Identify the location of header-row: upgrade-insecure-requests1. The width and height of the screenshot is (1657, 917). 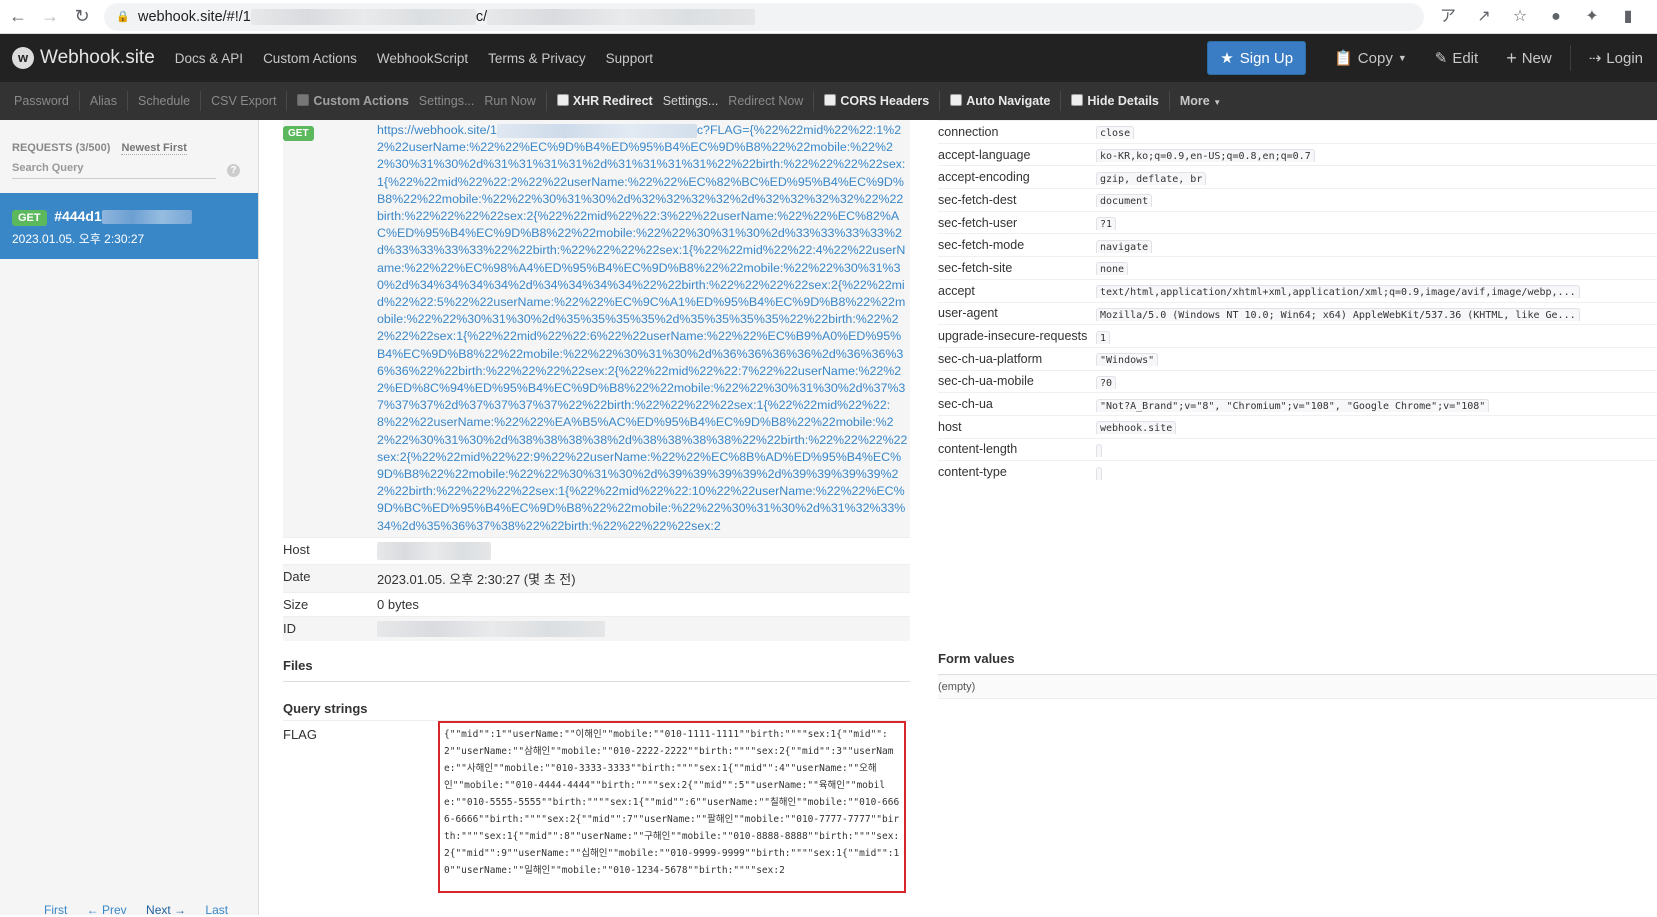
(1297, 335).